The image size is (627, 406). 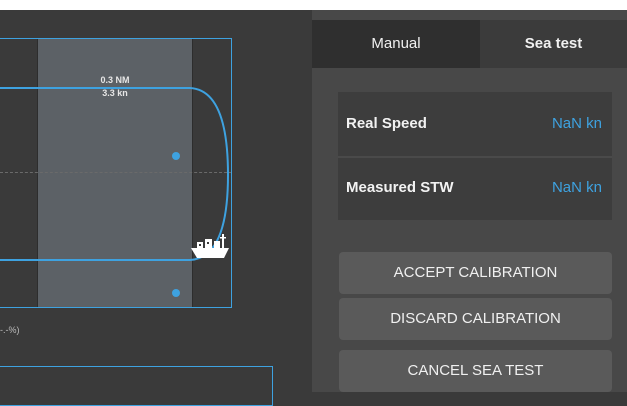 I want to click on tab-bar: Manual Sea test, so click(x=469, y=44).